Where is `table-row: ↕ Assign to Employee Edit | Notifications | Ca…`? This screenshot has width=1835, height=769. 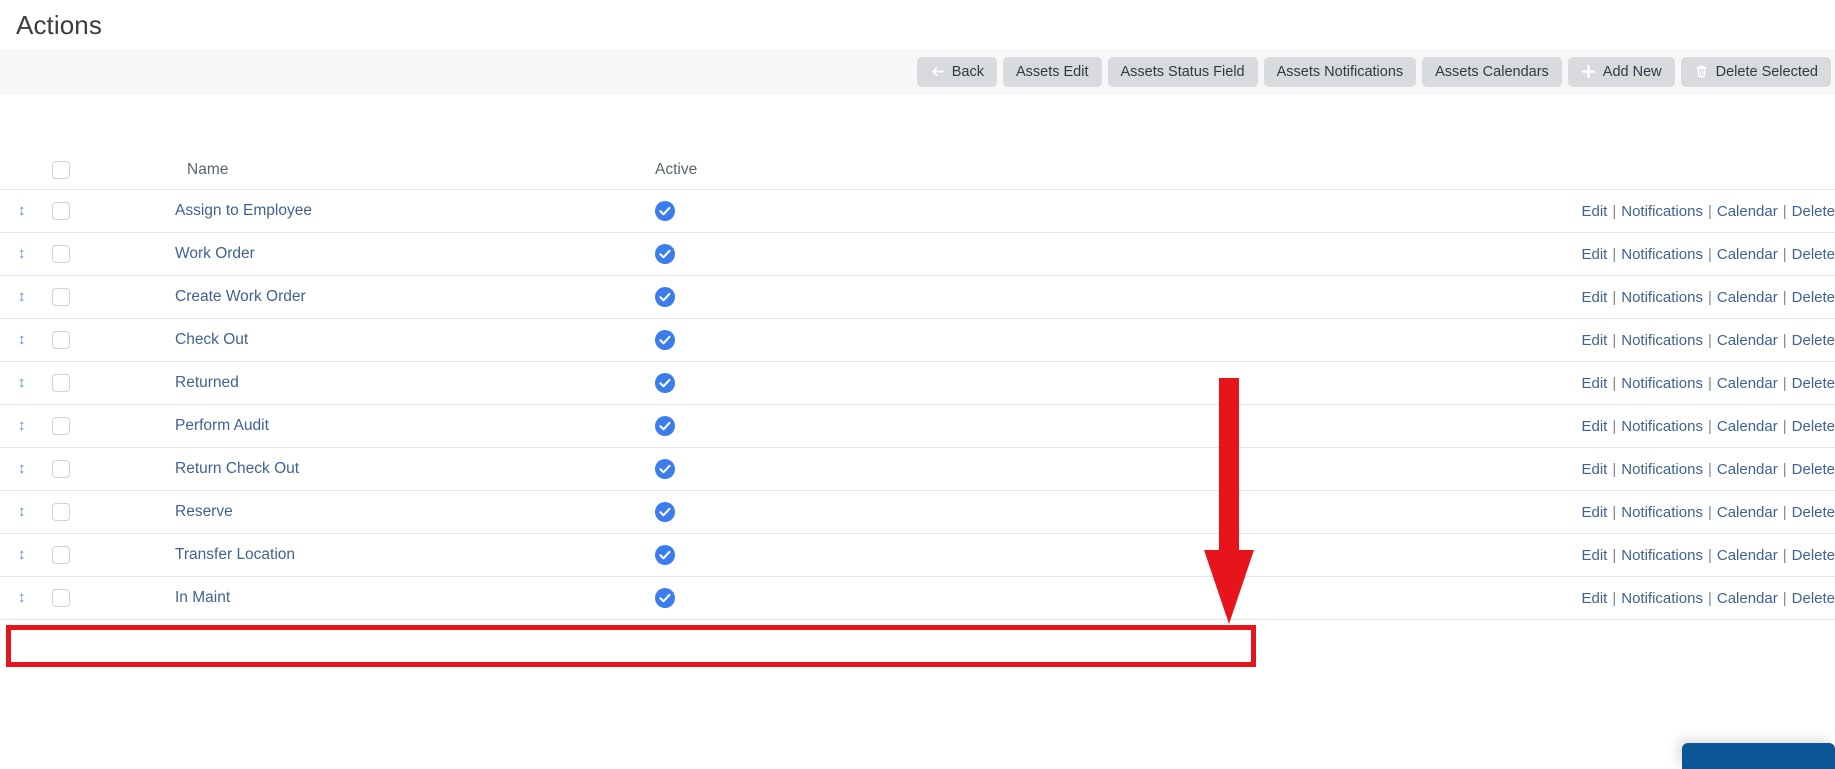
table-row: ↕ Assign to Employee Edit | Notifications | Ca… is located at coordinates (917, 211).